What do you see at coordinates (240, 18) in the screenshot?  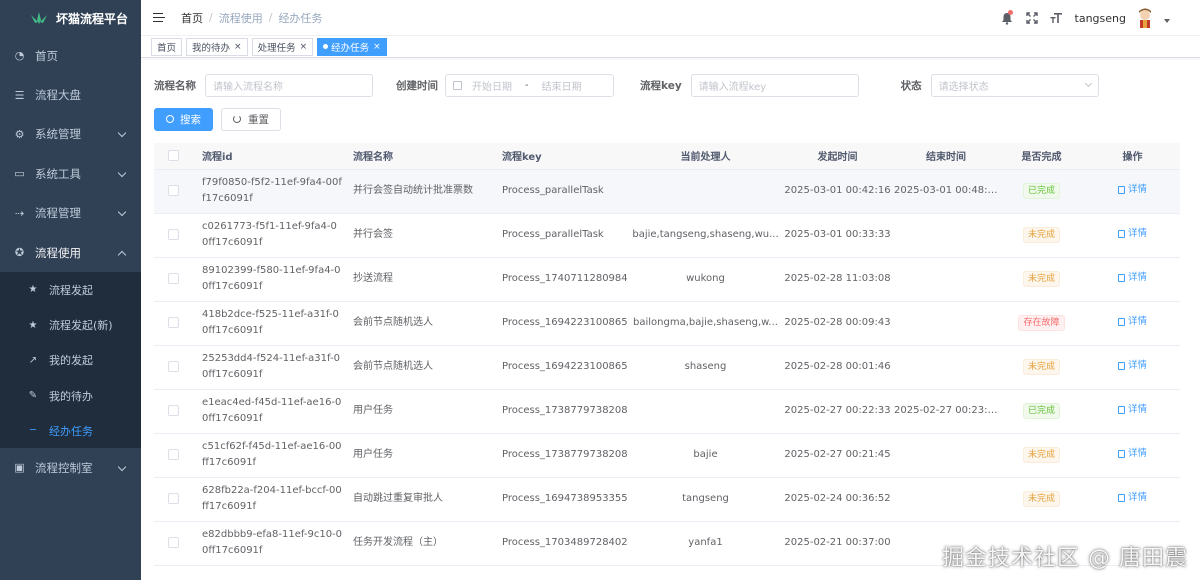 I see `breadcrumb-item: 流程使用` at bounding box center [240, 18].